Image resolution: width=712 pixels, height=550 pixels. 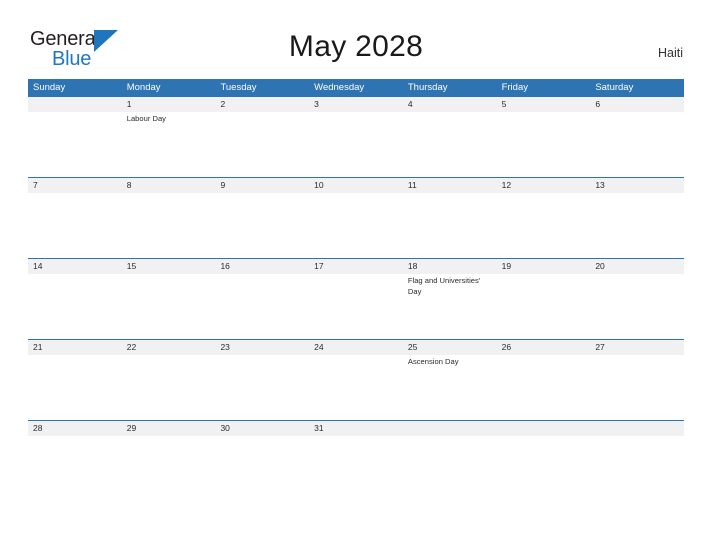 I want to click on calendar-day-cell: 17, so click(x=356, y=299).